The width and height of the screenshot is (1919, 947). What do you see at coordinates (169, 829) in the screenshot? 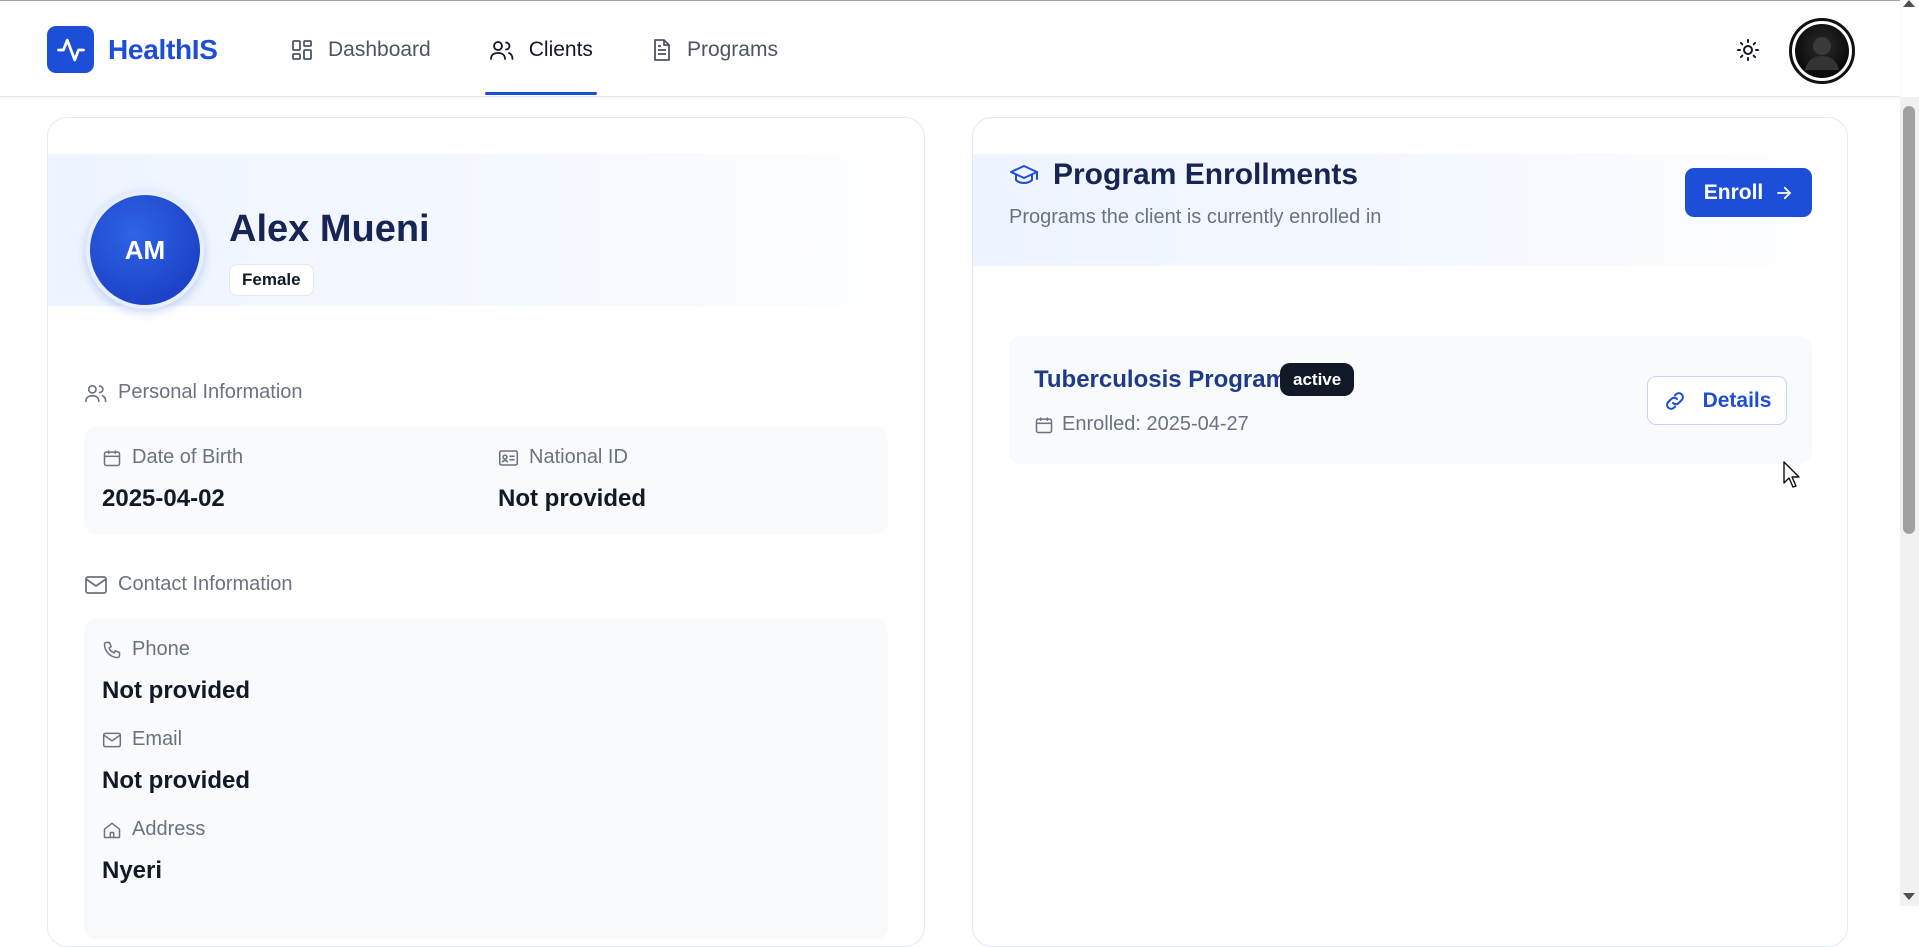
I see `address-label: Address` at bounding box center [169, 829].